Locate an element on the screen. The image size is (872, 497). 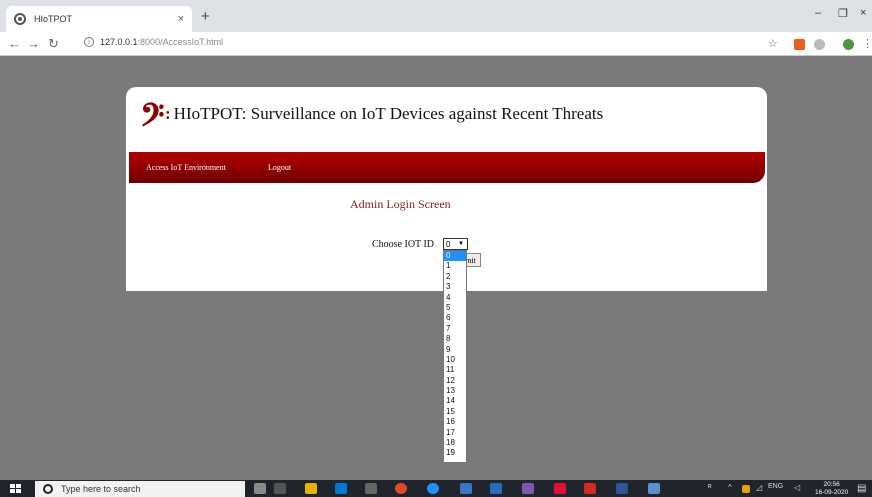
profile-icon is located at coordinates (848, 44).